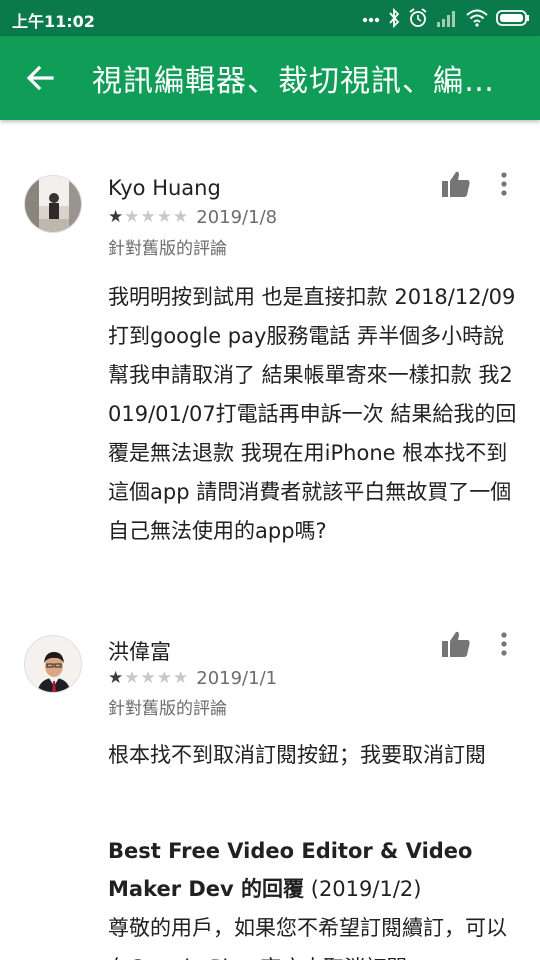 This screenshot has height=960, width=540. I want to click on reviewer-name: Kyo Huang, so click(164, 188).